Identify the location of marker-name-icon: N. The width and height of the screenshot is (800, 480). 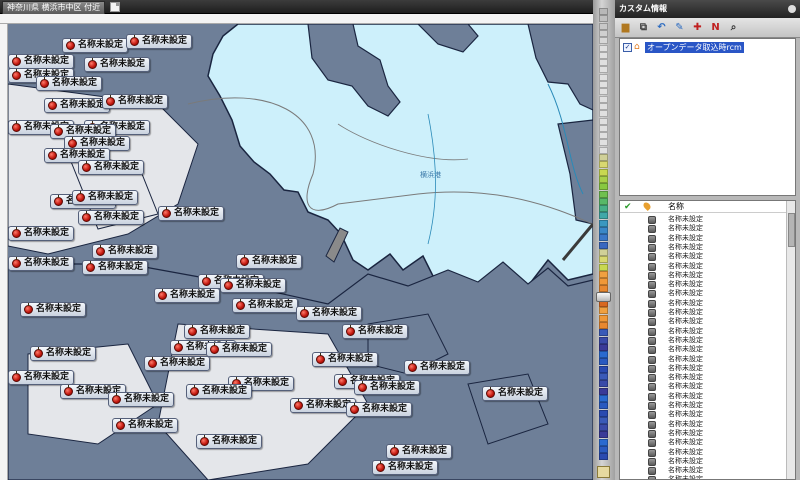
(715, 27).